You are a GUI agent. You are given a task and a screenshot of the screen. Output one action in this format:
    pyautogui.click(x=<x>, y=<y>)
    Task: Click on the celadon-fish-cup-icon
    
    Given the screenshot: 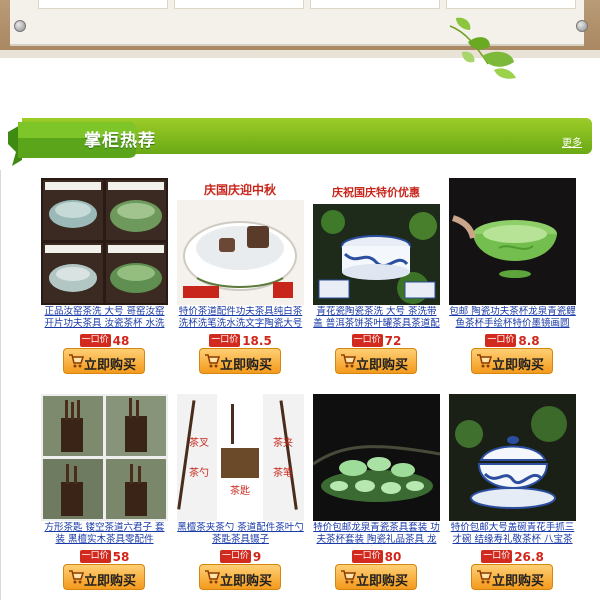 What is the action you would take?
    pyautogui.click(x=512, y=241)
    